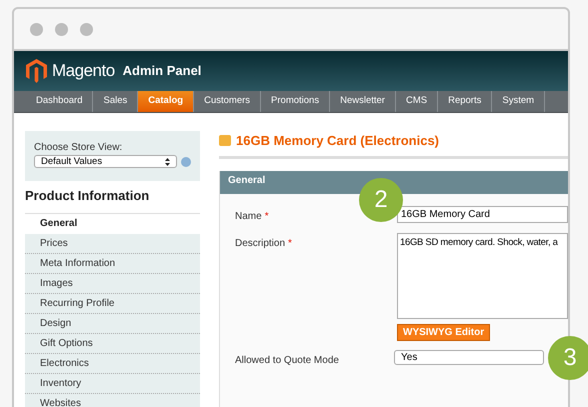 The height and width of the screenshot is (407, 588). Describe the element at coordinates (112, 384) in the screenshot. I see `sidebar-item: Inventory` at that location.